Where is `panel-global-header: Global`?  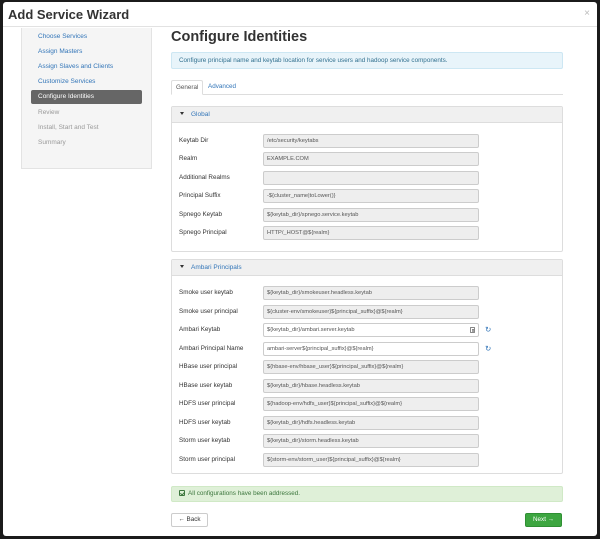 panel-global-header: Global is located at coordinates (367, 115).